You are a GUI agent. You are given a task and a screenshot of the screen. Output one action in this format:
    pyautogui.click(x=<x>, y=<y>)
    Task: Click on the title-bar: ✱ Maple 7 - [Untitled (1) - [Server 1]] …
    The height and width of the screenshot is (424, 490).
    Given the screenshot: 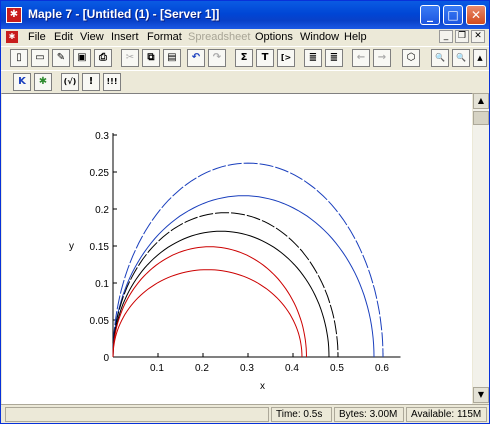 What is the action you would take?
    pyautogui.click(x=245, y=15)
    